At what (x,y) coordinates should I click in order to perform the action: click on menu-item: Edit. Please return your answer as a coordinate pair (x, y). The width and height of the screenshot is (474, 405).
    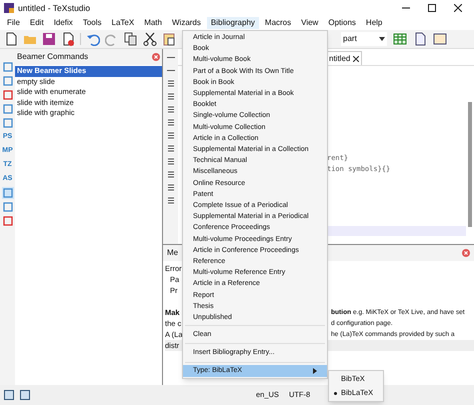
    Looking at the image, I should click on (37, 23).